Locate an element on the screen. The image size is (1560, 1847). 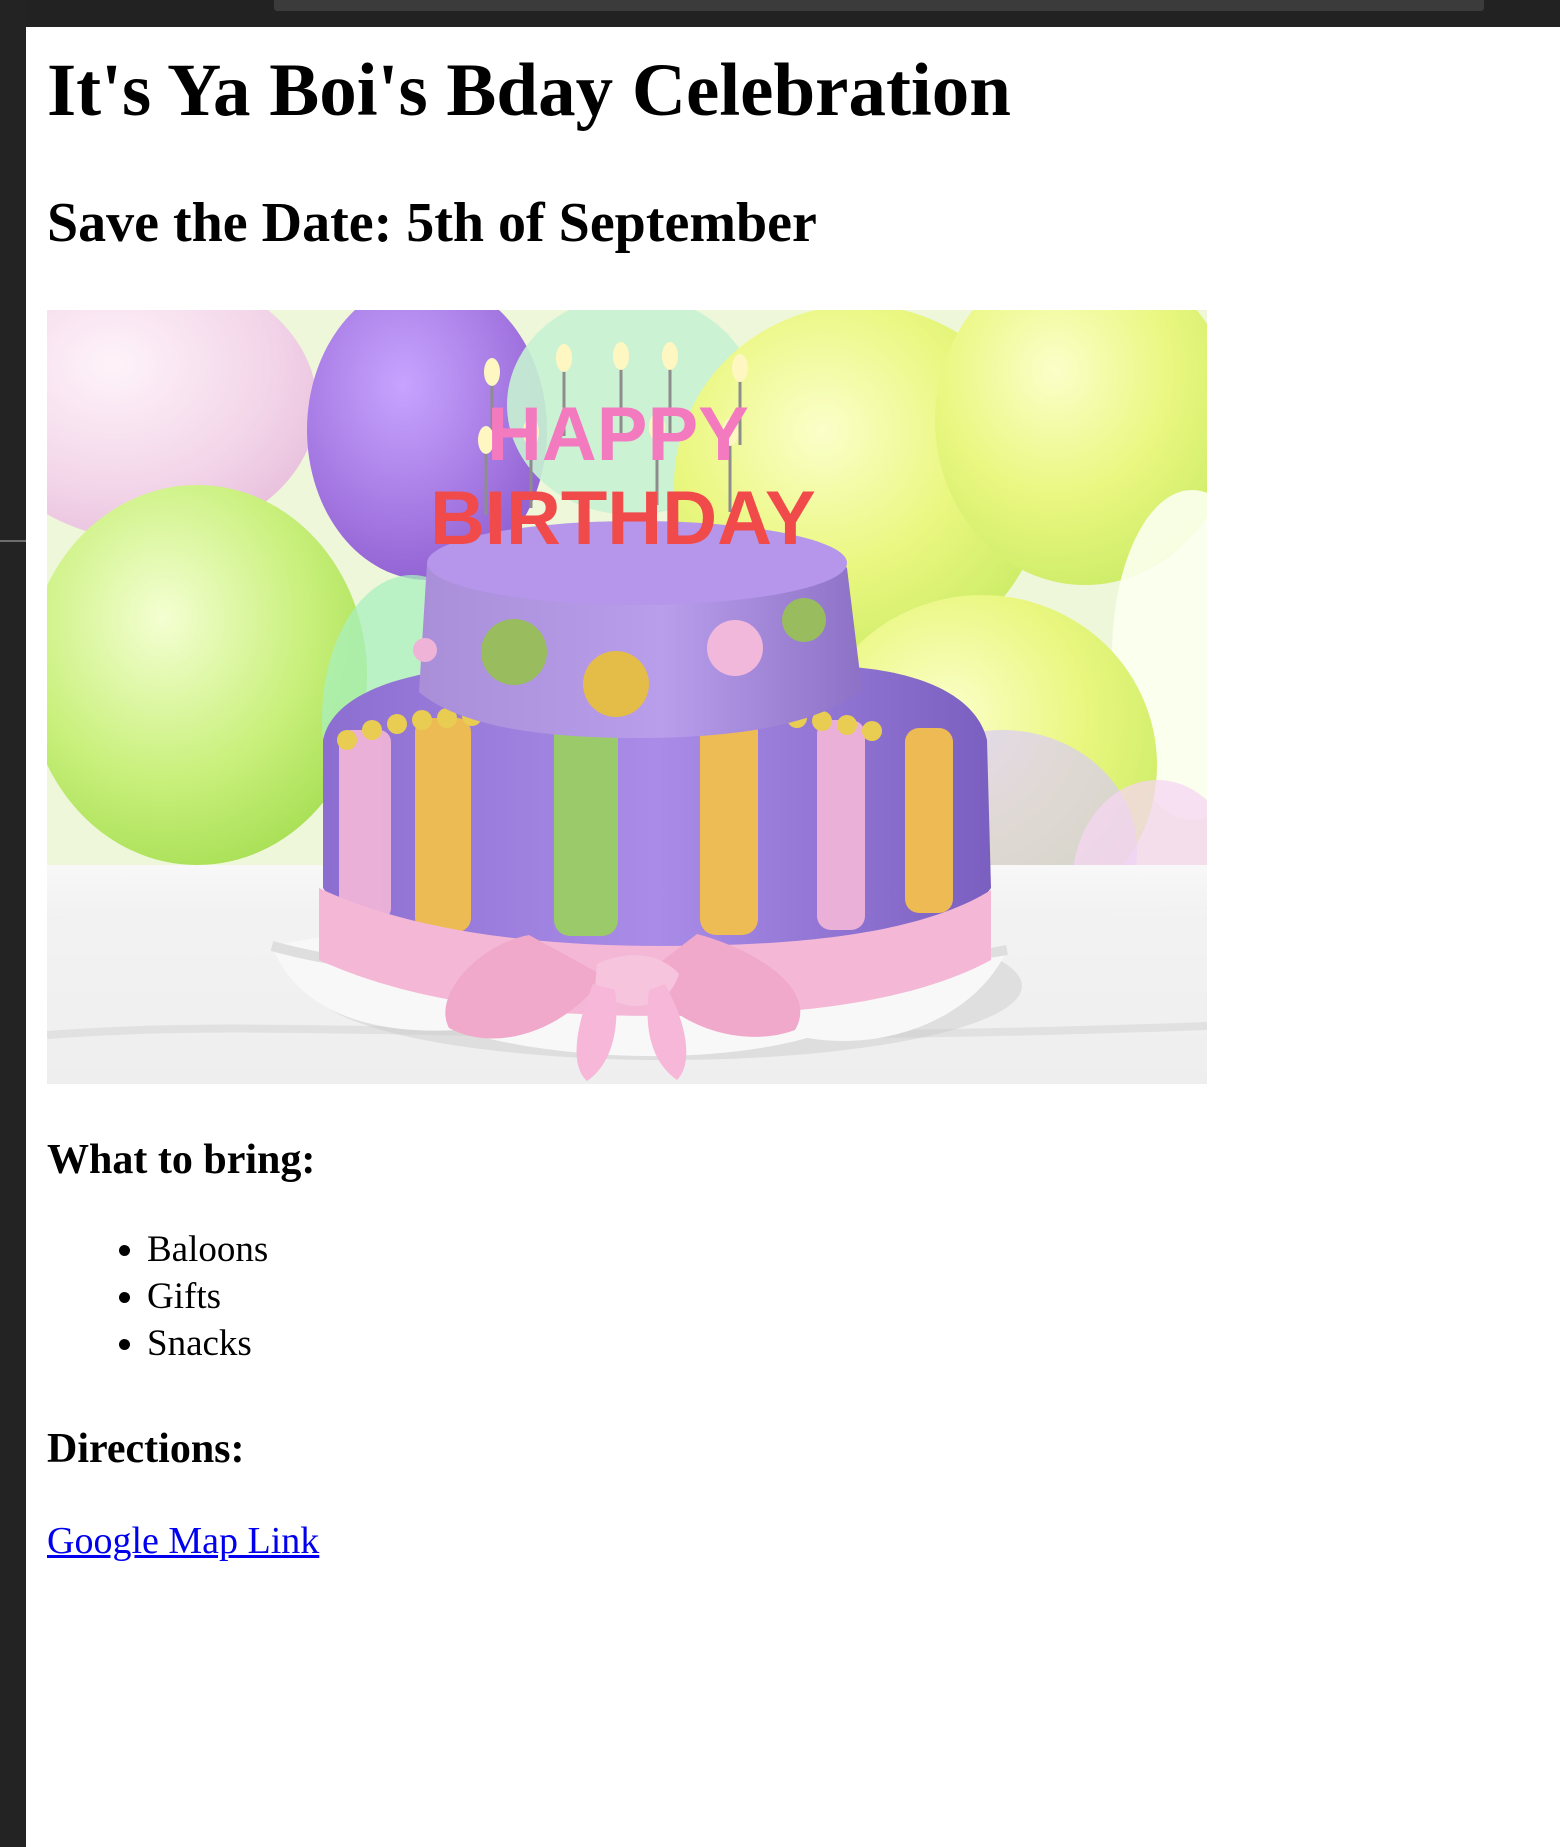
cake-topper-birthday-text: BIRTHDAY is located at coordinates (623, 518).